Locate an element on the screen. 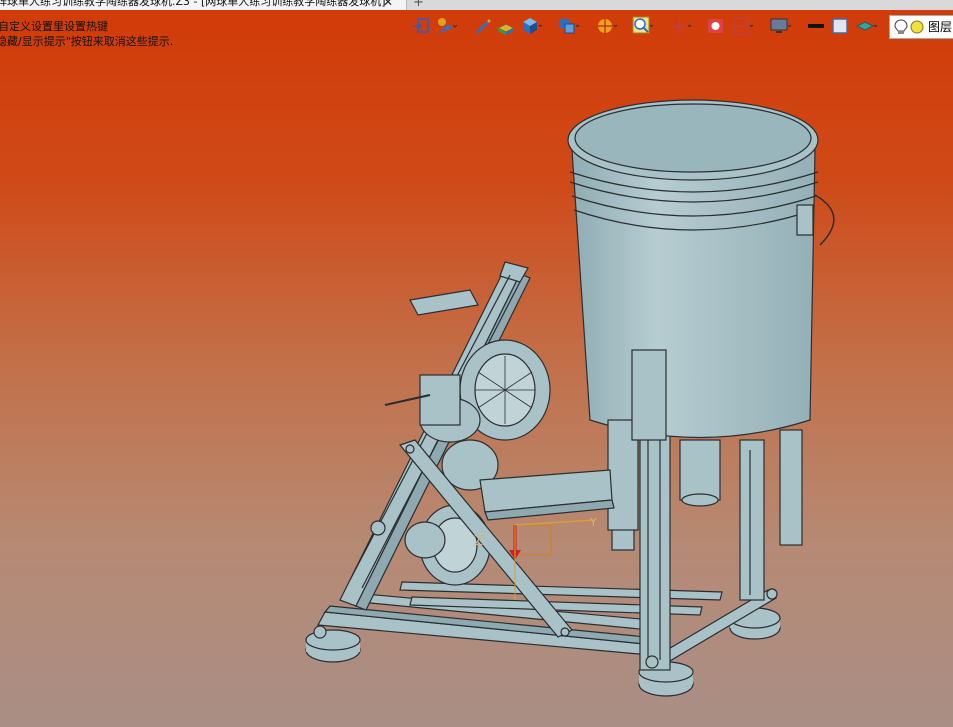 The image size is (953, 727). front-post is located at coordinates (649, 395).